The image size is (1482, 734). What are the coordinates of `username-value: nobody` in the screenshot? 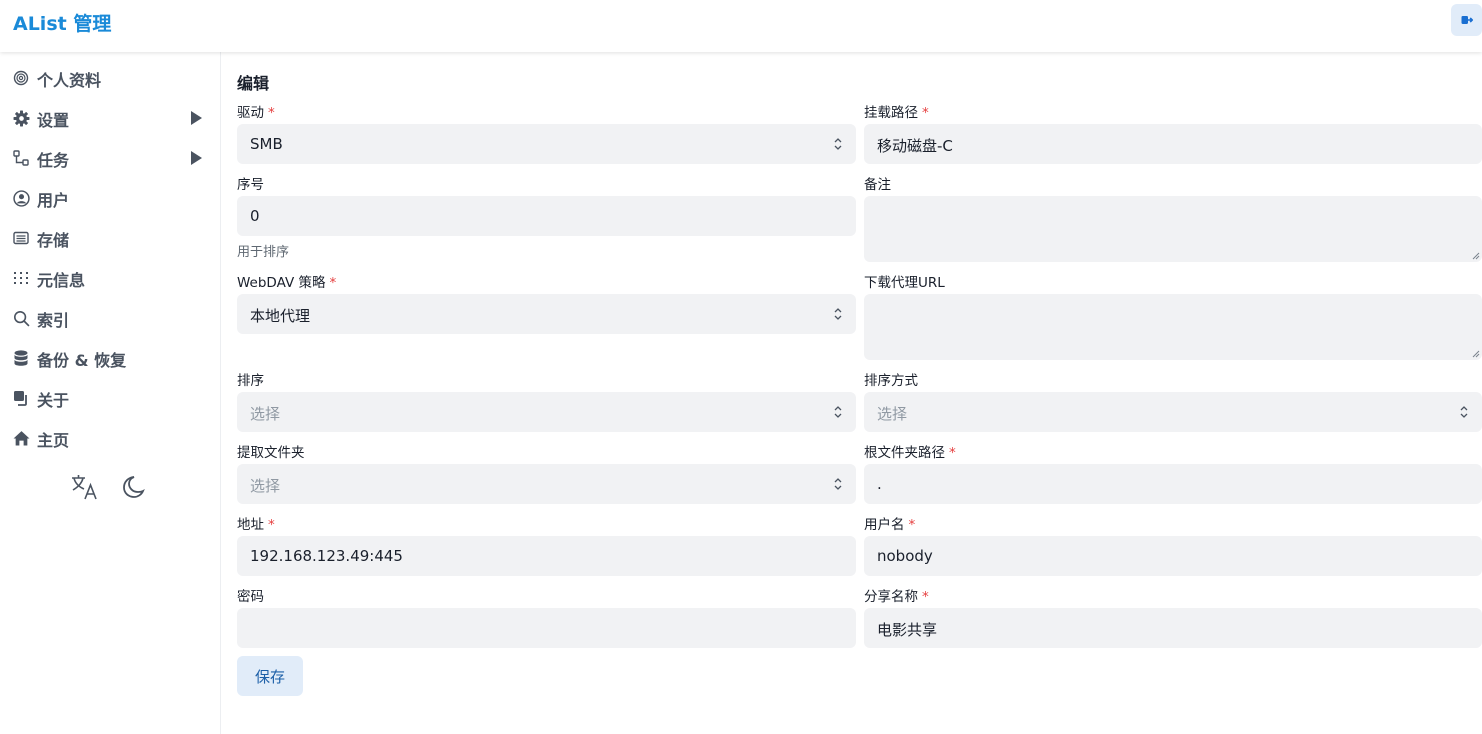 It's located at (905, 556).